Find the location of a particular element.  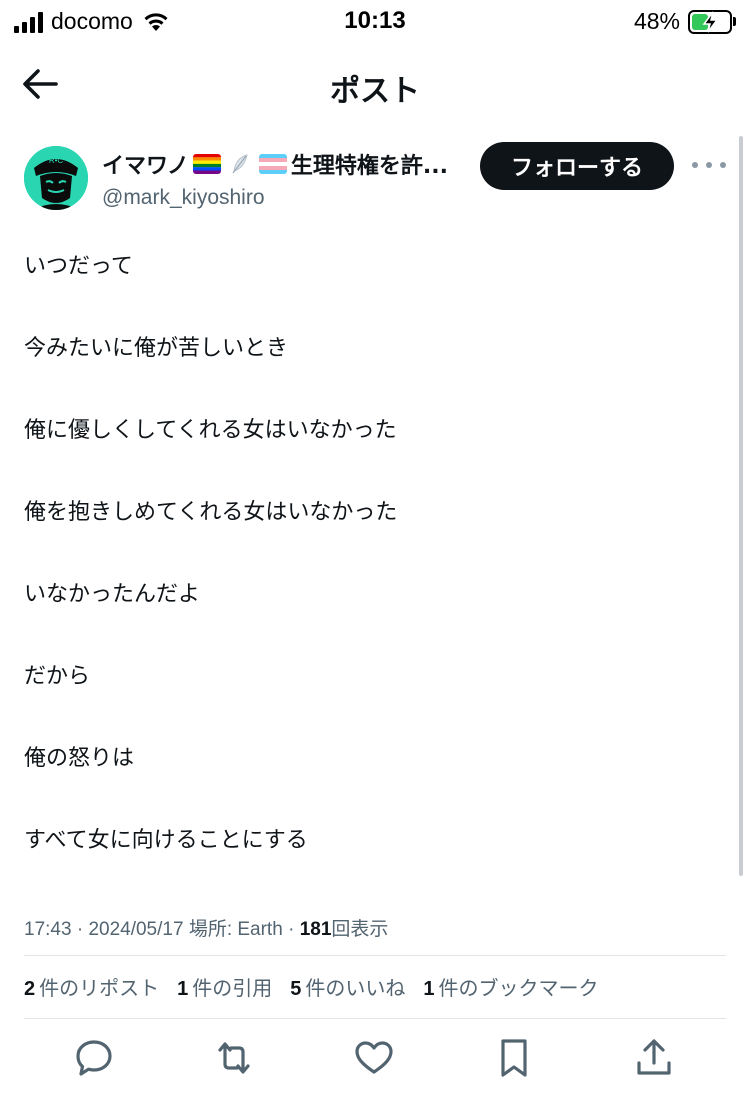

rainbow-flag-icon is located at coordinates (206, 164).